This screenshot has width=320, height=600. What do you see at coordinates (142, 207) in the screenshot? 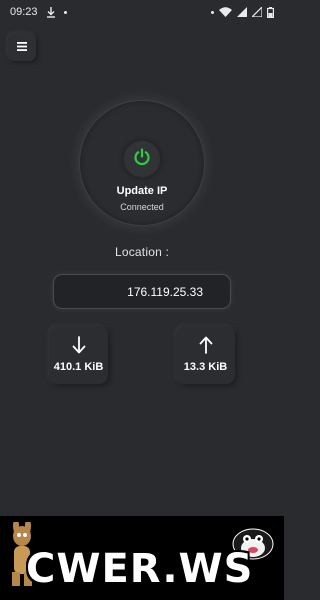
I see `connection-status: Connected` at bounding box center [142, 207].